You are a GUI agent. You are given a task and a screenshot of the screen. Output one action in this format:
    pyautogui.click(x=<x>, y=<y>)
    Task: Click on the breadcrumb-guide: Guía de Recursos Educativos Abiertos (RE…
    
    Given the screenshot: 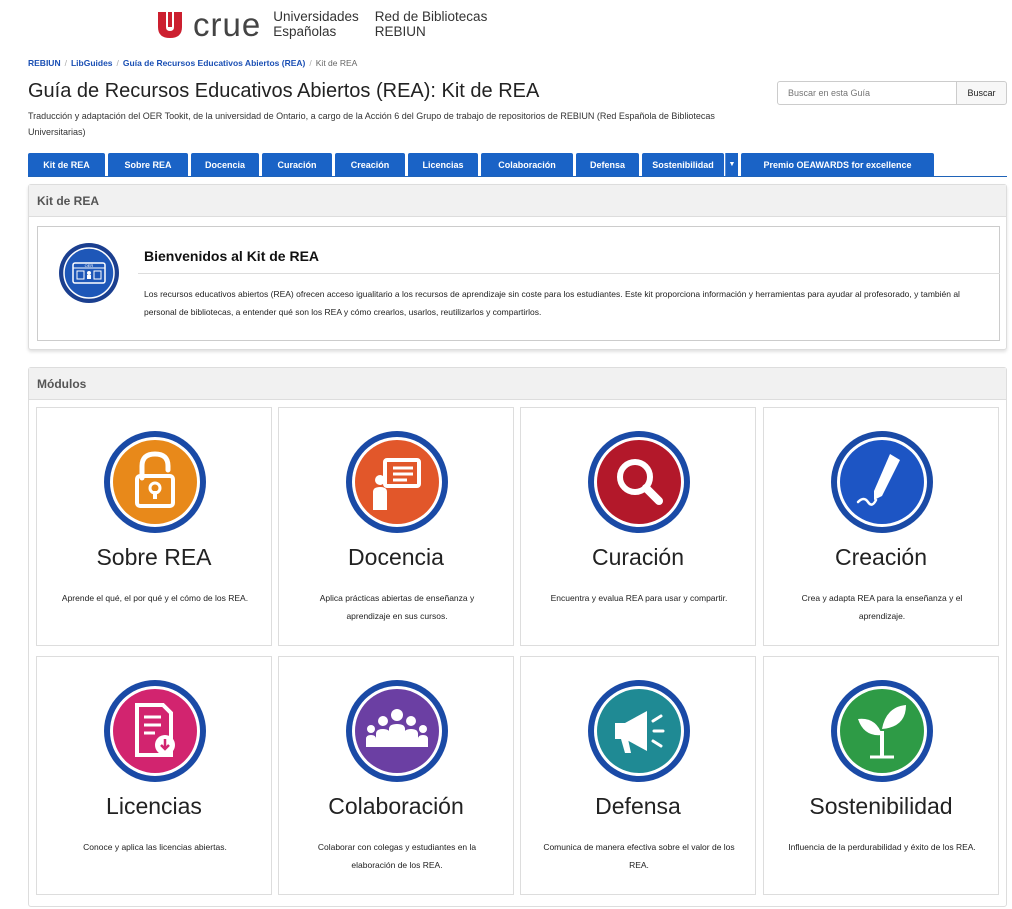 What is the action you would take?
    pyautogui.click(x=214, y=63)
    